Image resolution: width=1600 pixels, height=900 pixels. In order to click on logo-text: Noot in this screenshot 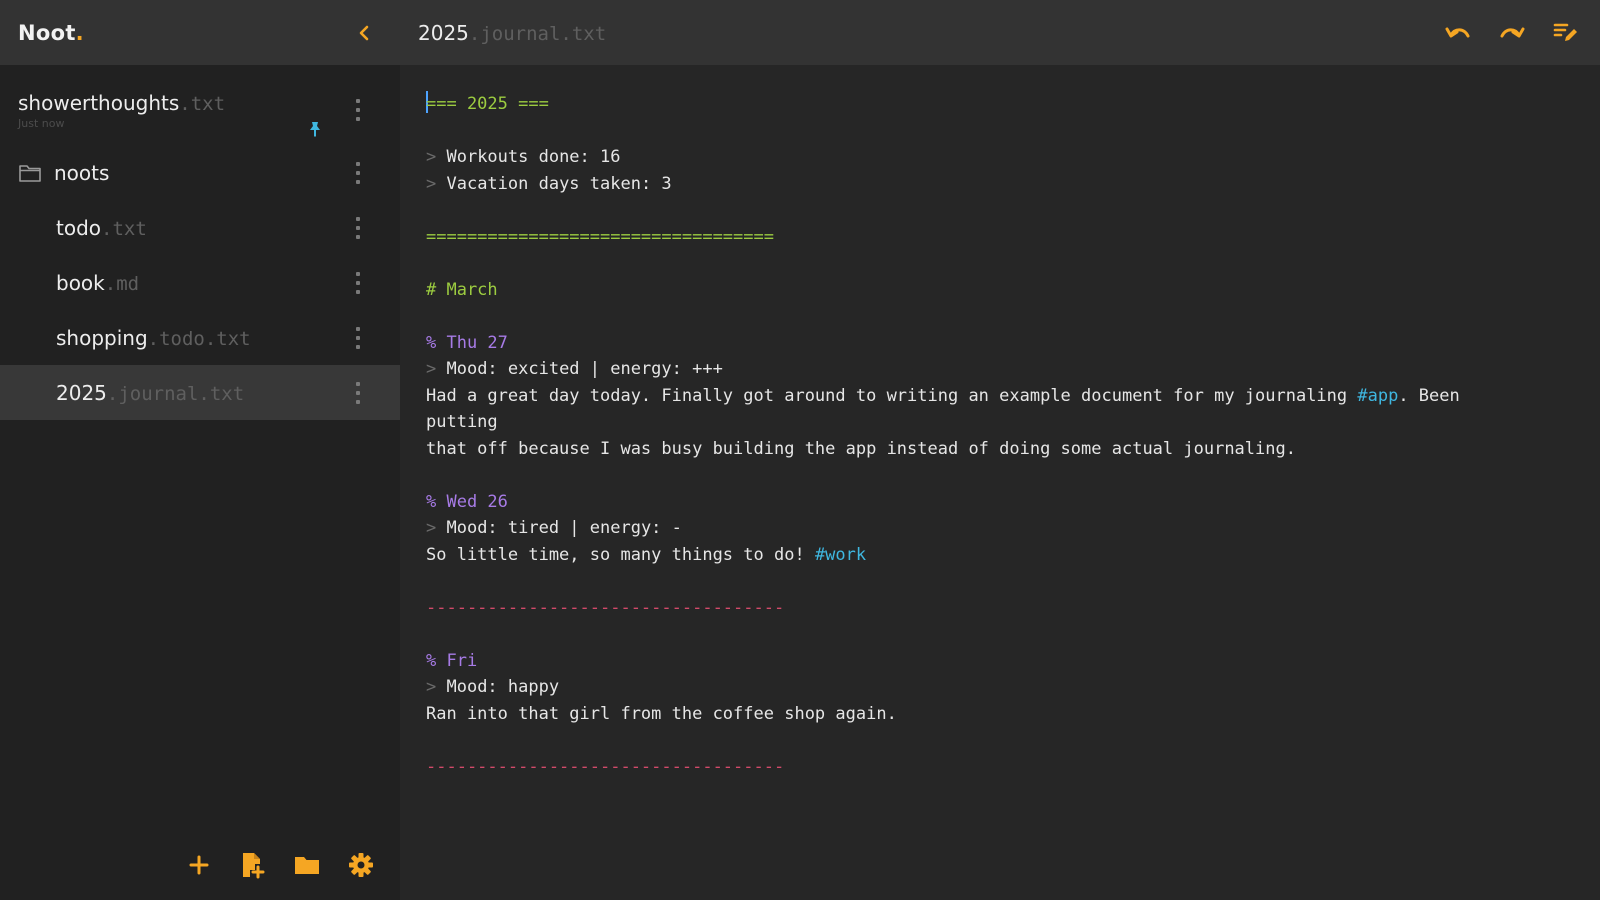, I will do `click(47, 32)`.